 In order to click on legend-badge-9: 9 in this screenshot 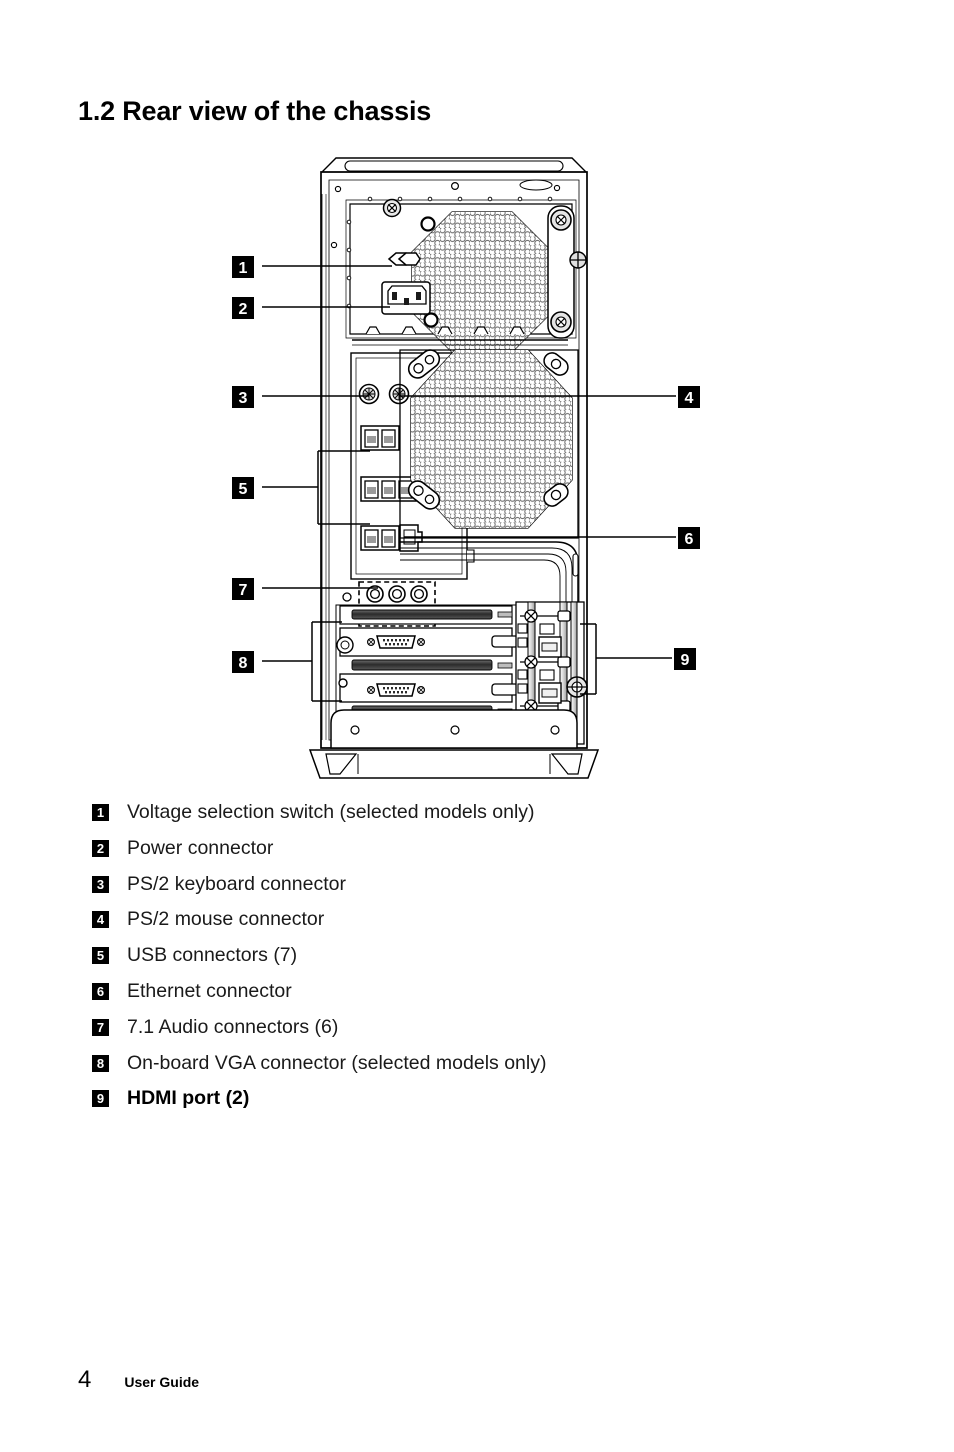, I will do `click(100, 1099)`.